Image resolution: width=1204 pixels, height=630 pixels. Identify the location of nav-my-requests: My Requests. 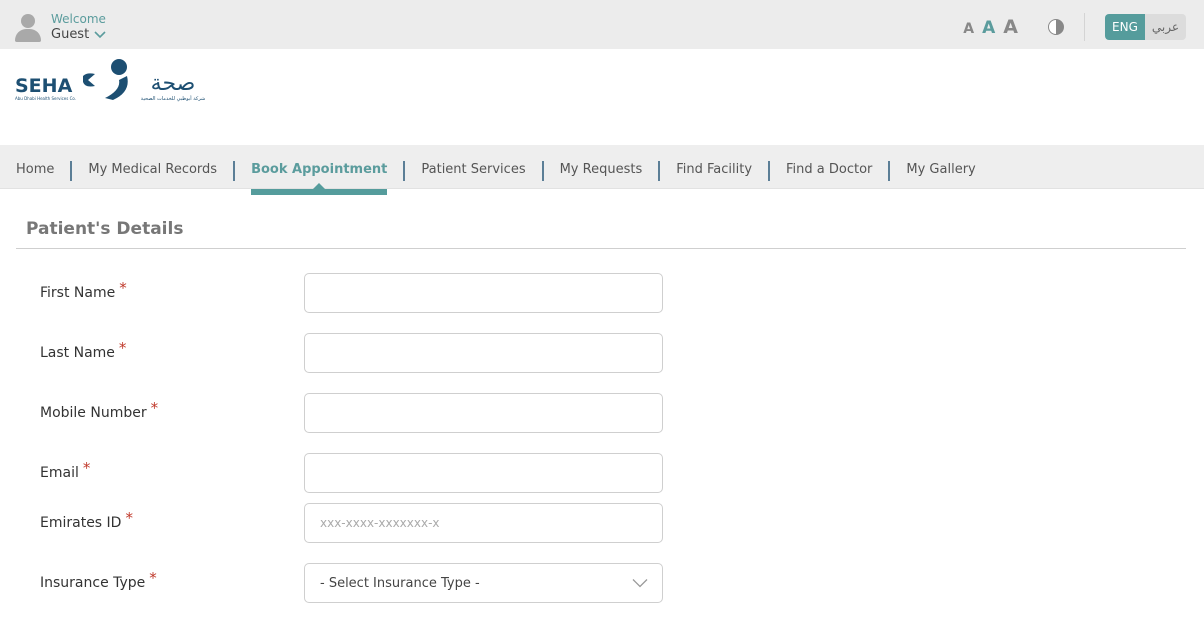
(601, 167).